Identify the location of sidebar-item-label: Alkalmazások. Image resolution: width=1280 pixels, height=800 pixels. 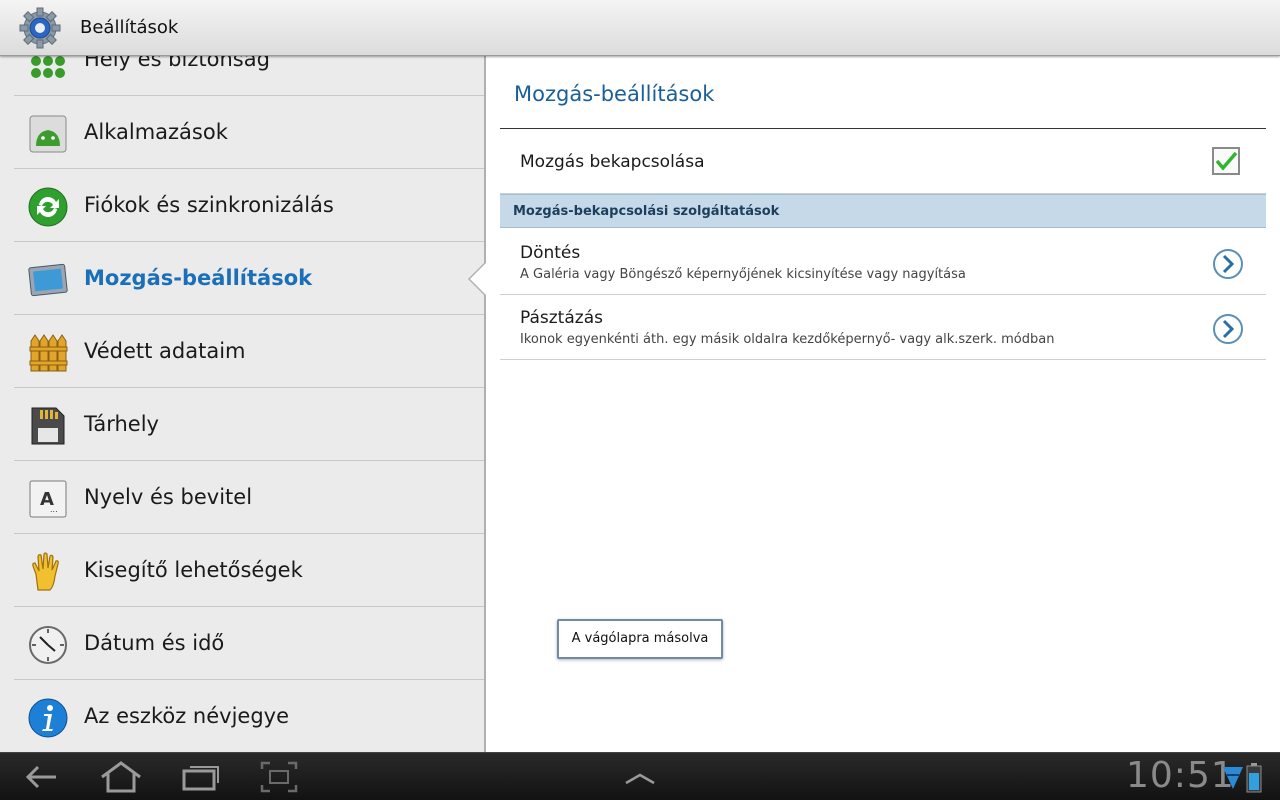
(156, 132).